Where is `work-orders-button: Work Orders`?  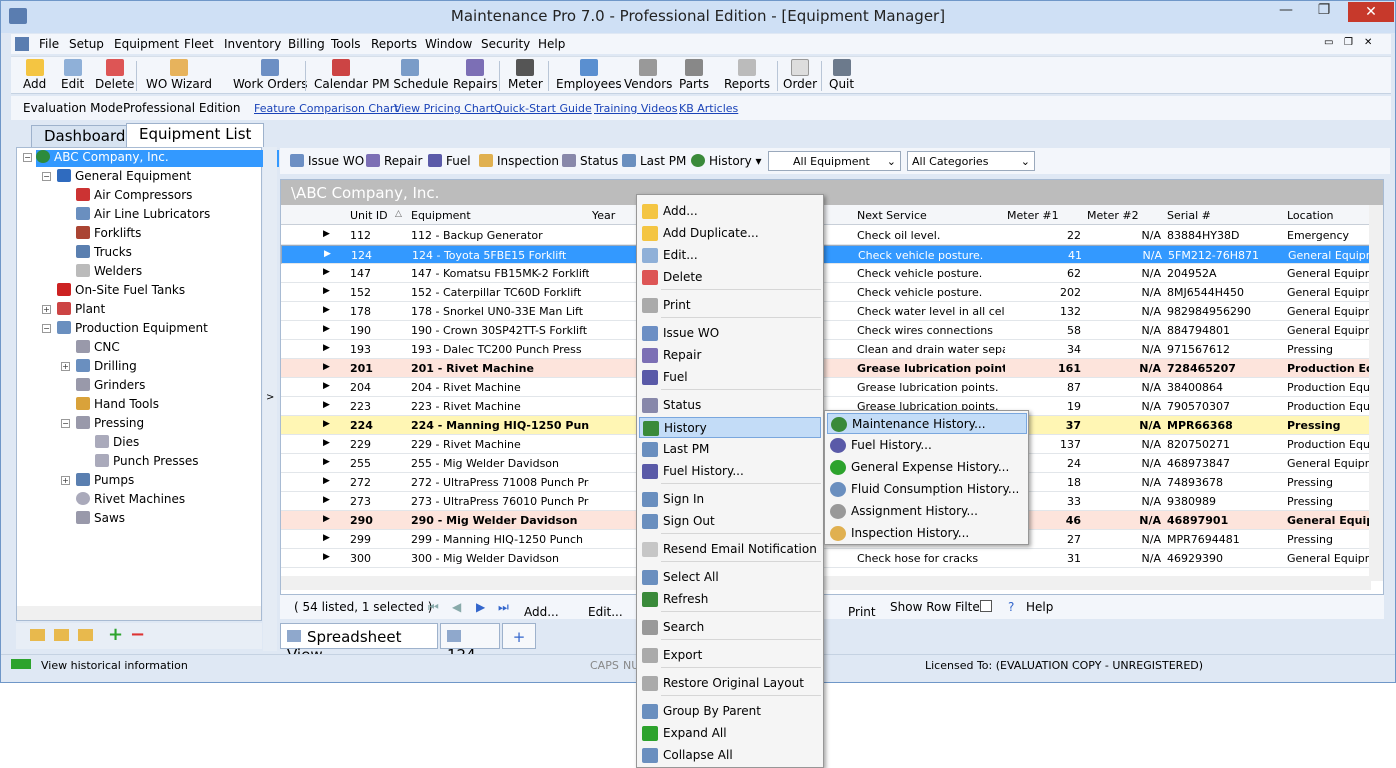
work-orders-button: Work Orders is located at coordinates (270, 75).